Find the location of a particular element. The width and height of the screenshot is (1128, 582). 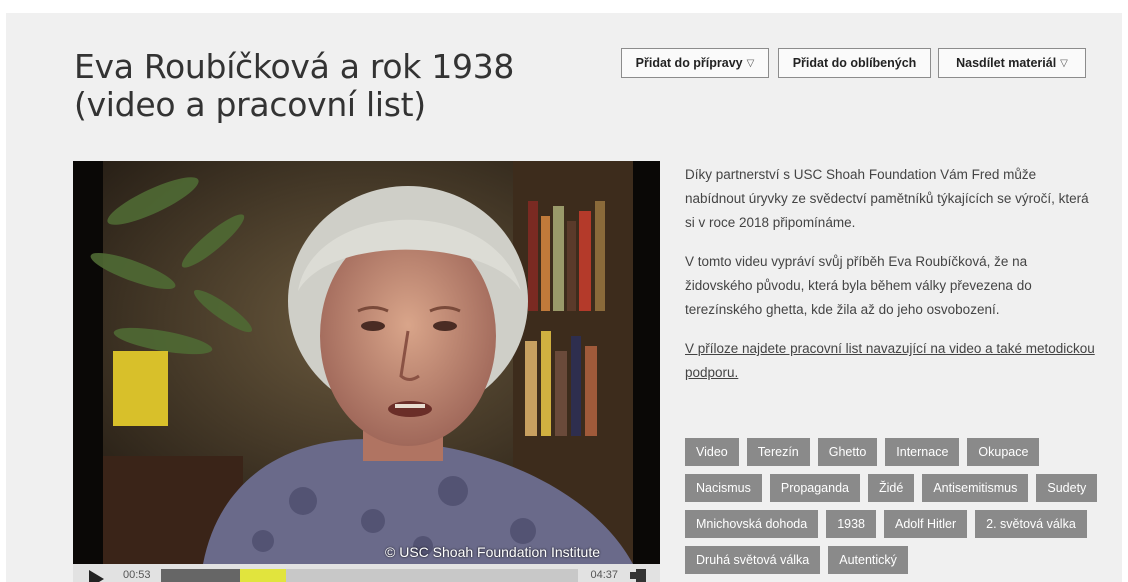

tag-item: Propaganda is located at coordinates (814, 488).